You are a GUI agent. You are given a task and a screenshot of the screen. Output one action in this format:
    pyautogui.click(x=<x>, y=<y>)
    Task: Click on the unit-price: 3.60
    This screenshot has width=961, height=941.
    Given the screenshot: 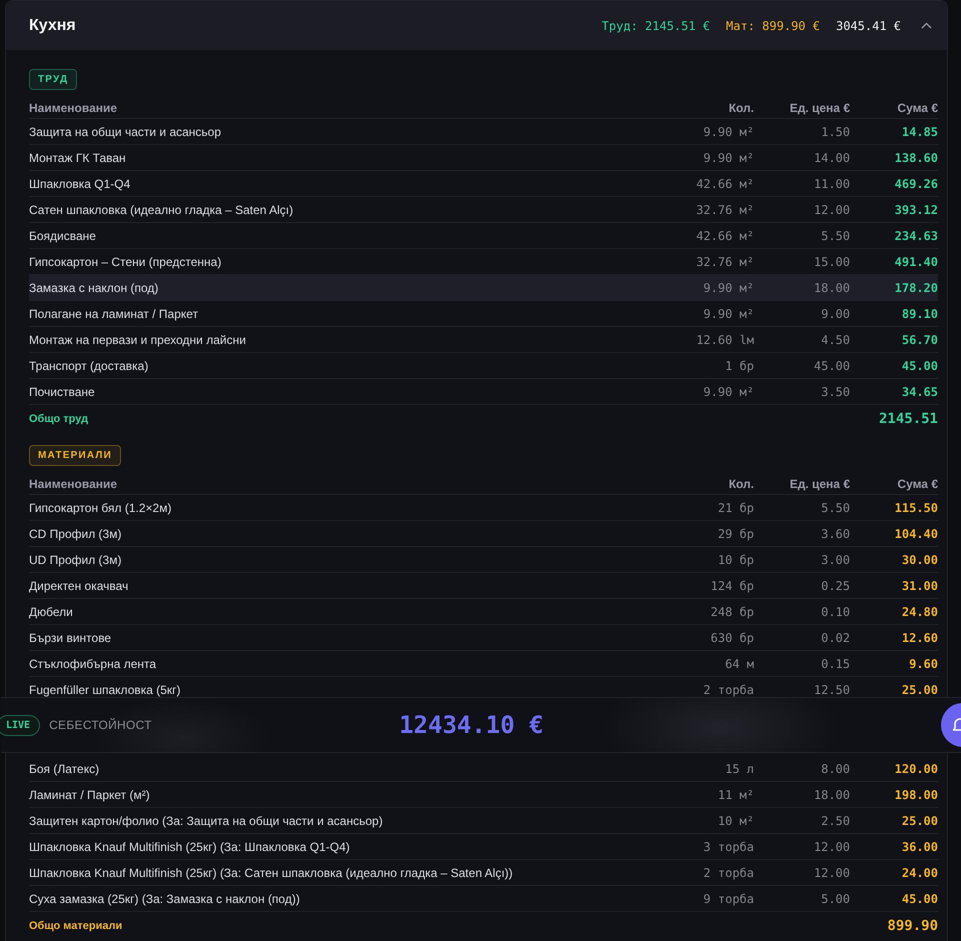 What is the action you would take?
    pyautogui.click(x=835, y=533)
    